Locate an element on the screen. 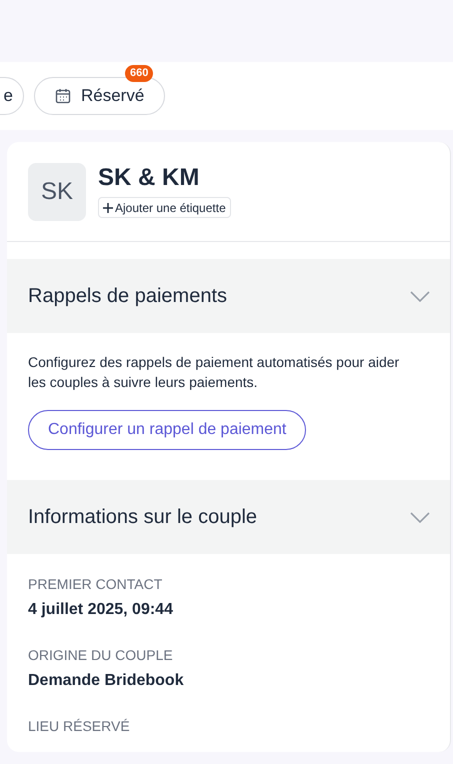  couple-name: SK & KM is located at coordinates (149, 178).